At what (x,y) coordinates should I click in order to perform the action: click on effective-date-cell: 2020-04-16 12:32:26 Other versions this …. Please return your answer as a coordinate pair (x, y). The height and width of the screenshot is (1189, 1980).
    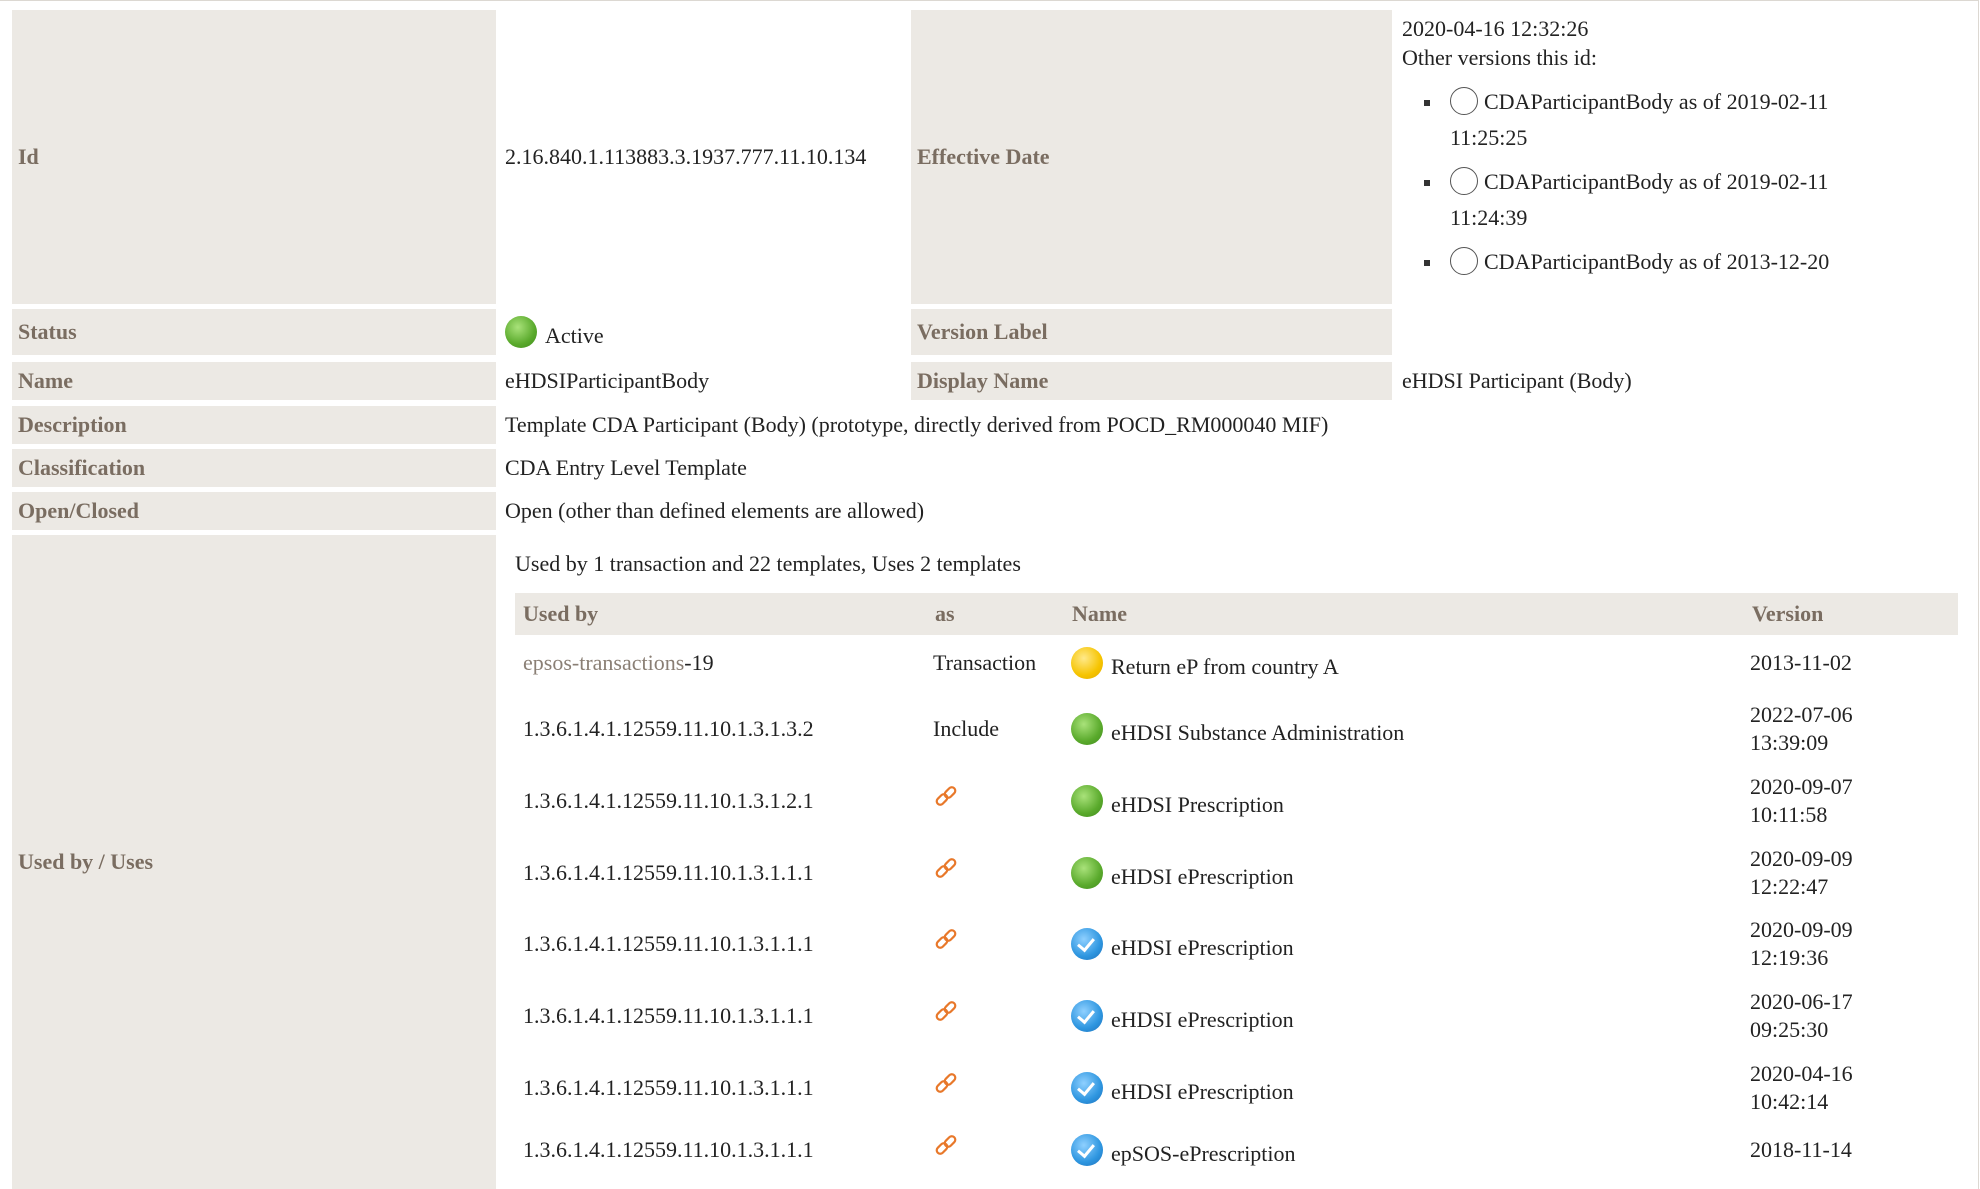
    Looking at the image, I should click on (1682, 151).